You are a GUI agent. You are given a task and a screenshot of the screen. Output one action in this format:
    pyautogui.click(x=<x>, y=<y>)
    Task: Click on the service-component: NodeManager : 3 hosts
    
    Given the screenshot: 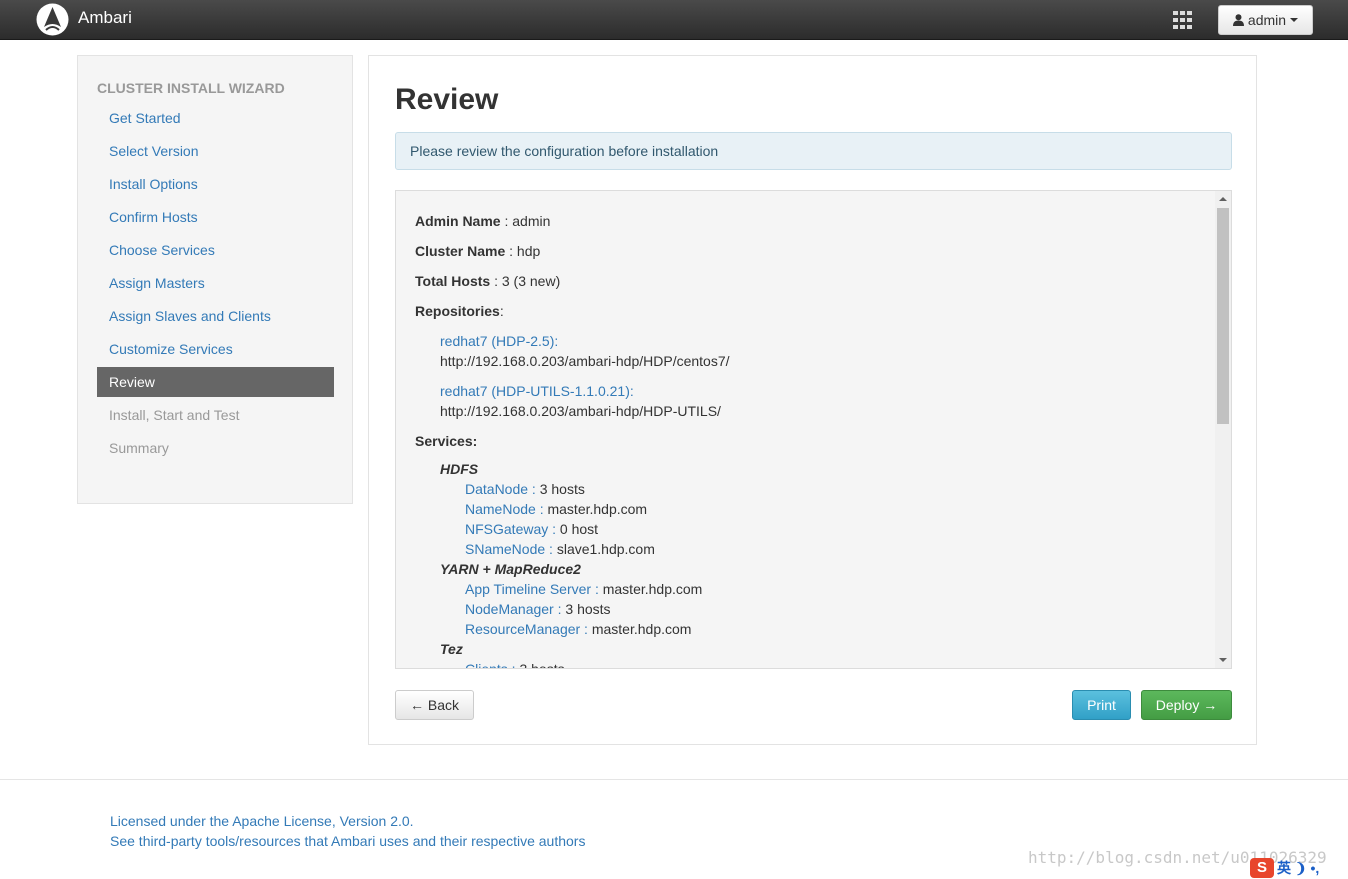 What is the action you would take?
    pyautogui.click(x=835, y=609)
    